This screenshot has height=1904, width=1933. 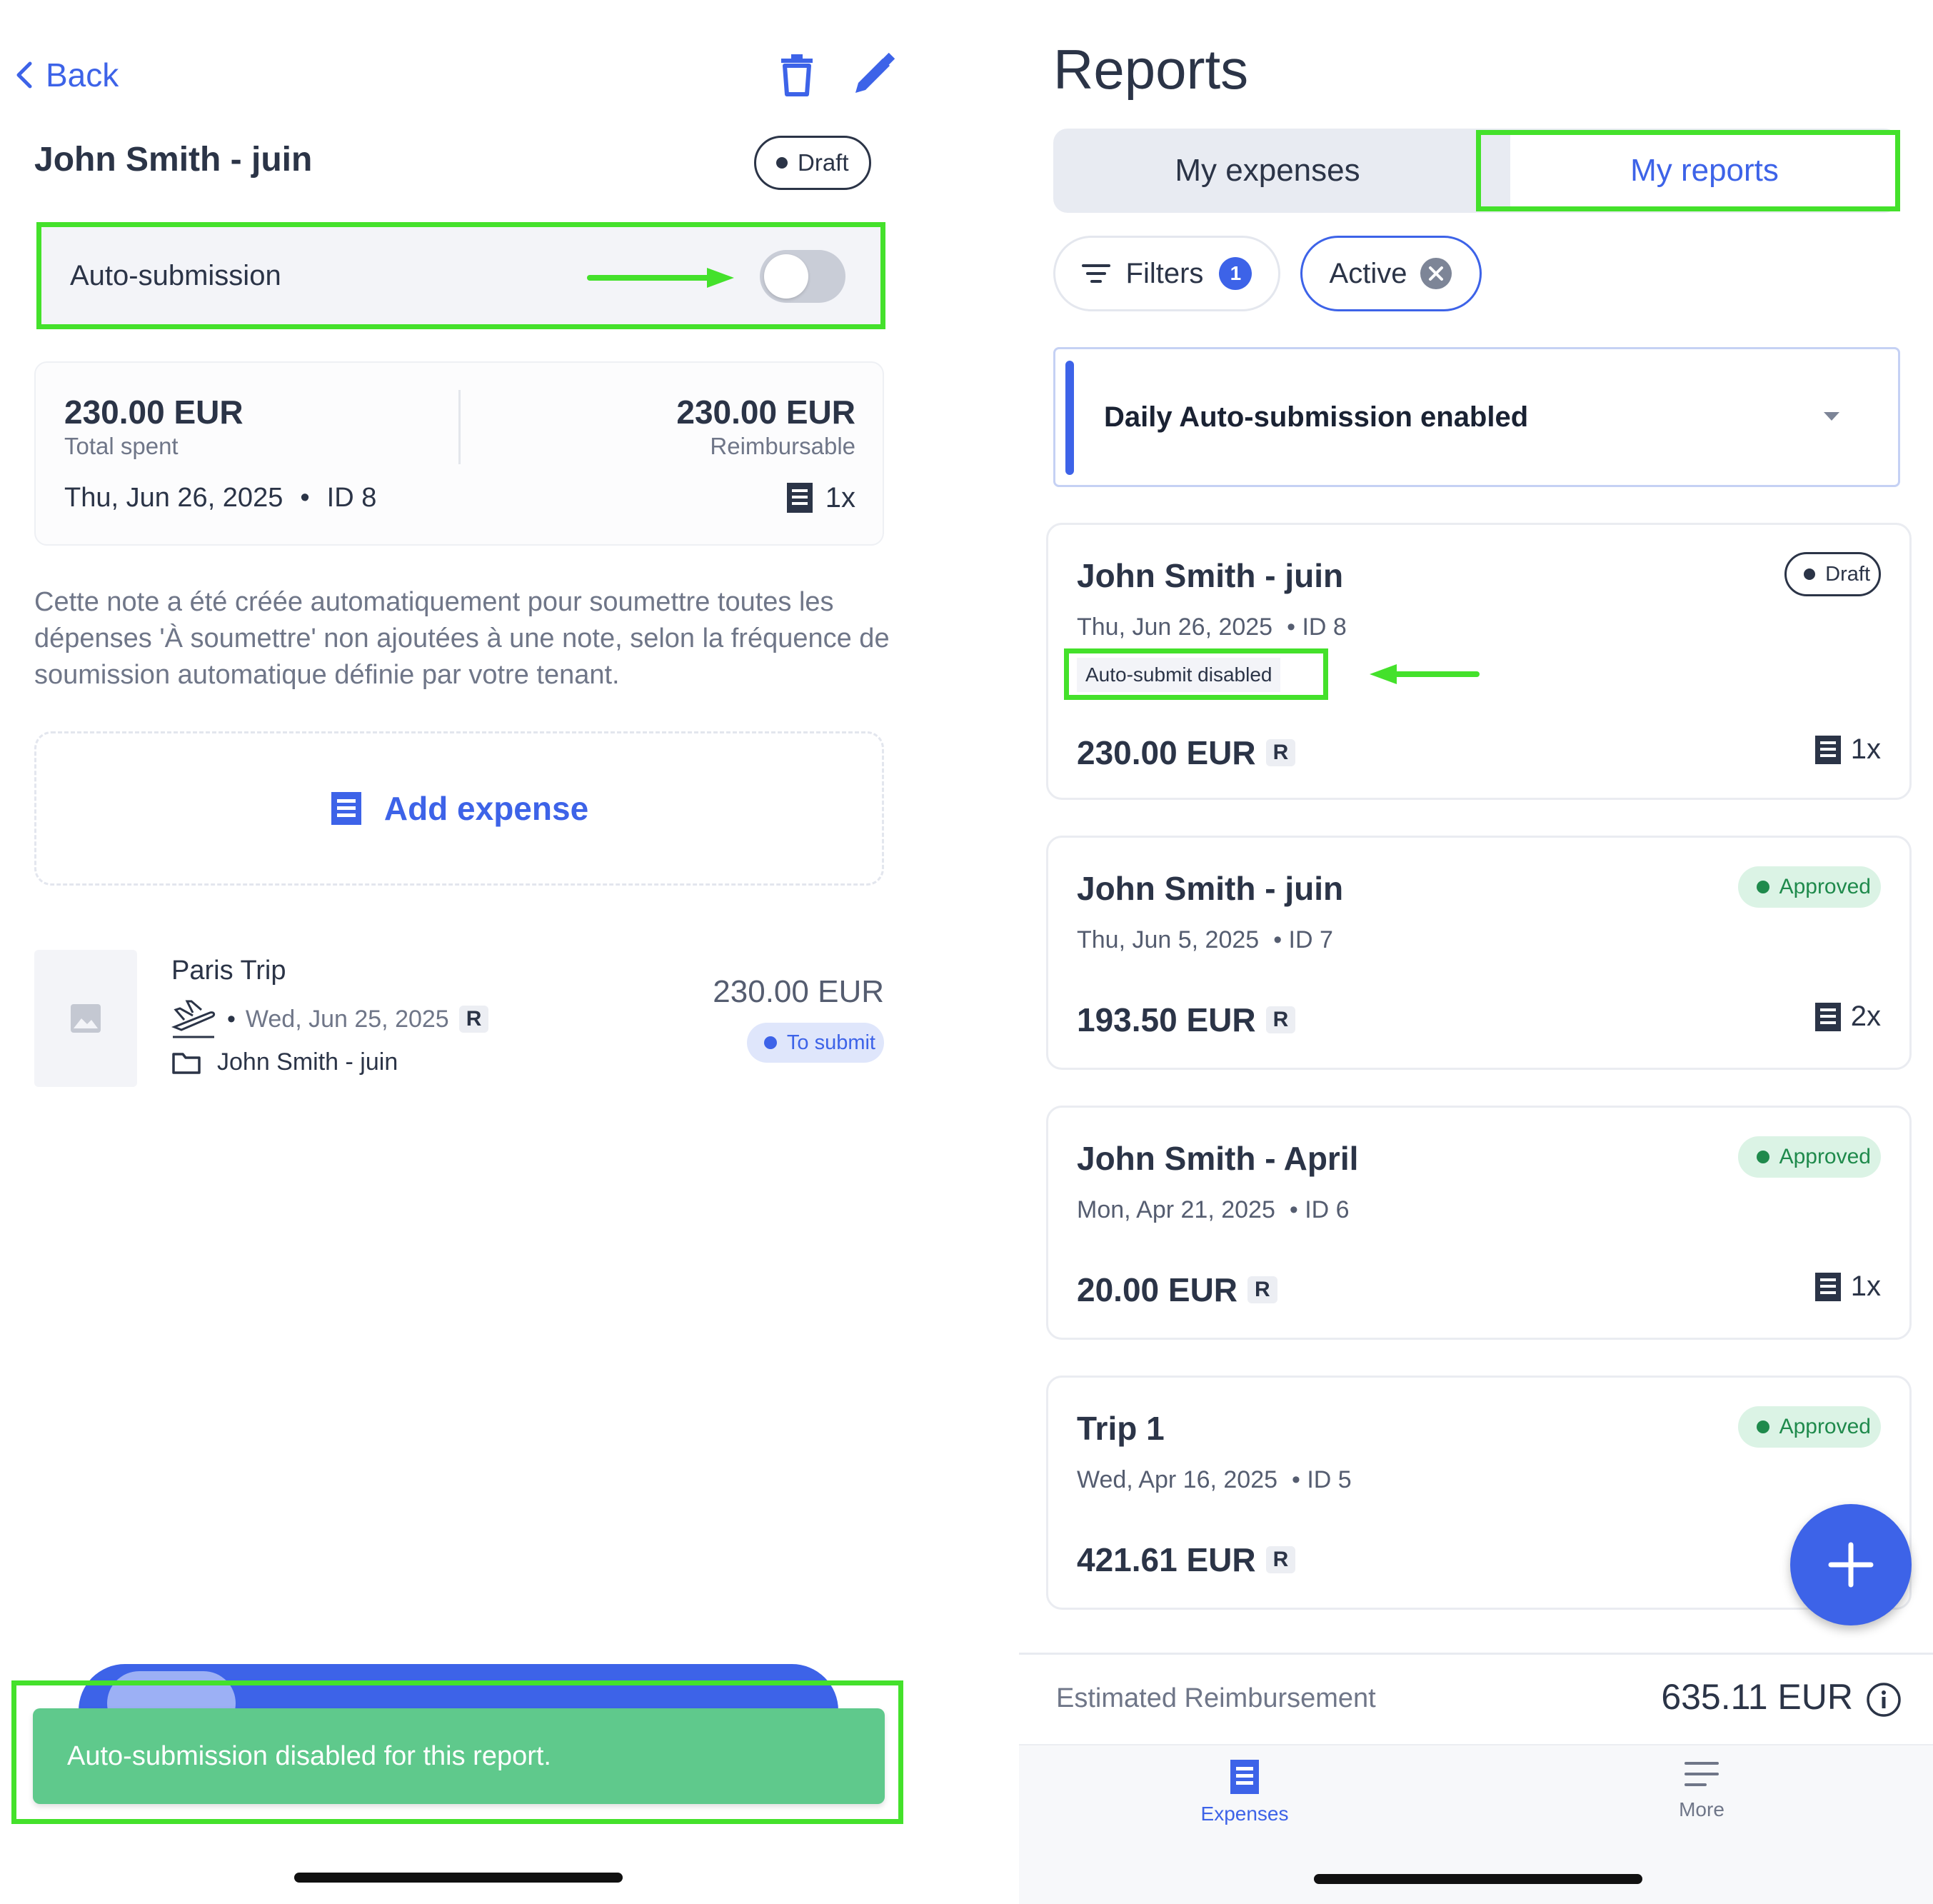 I want to click on chevron-left-icon, so click(x=23, y=75).